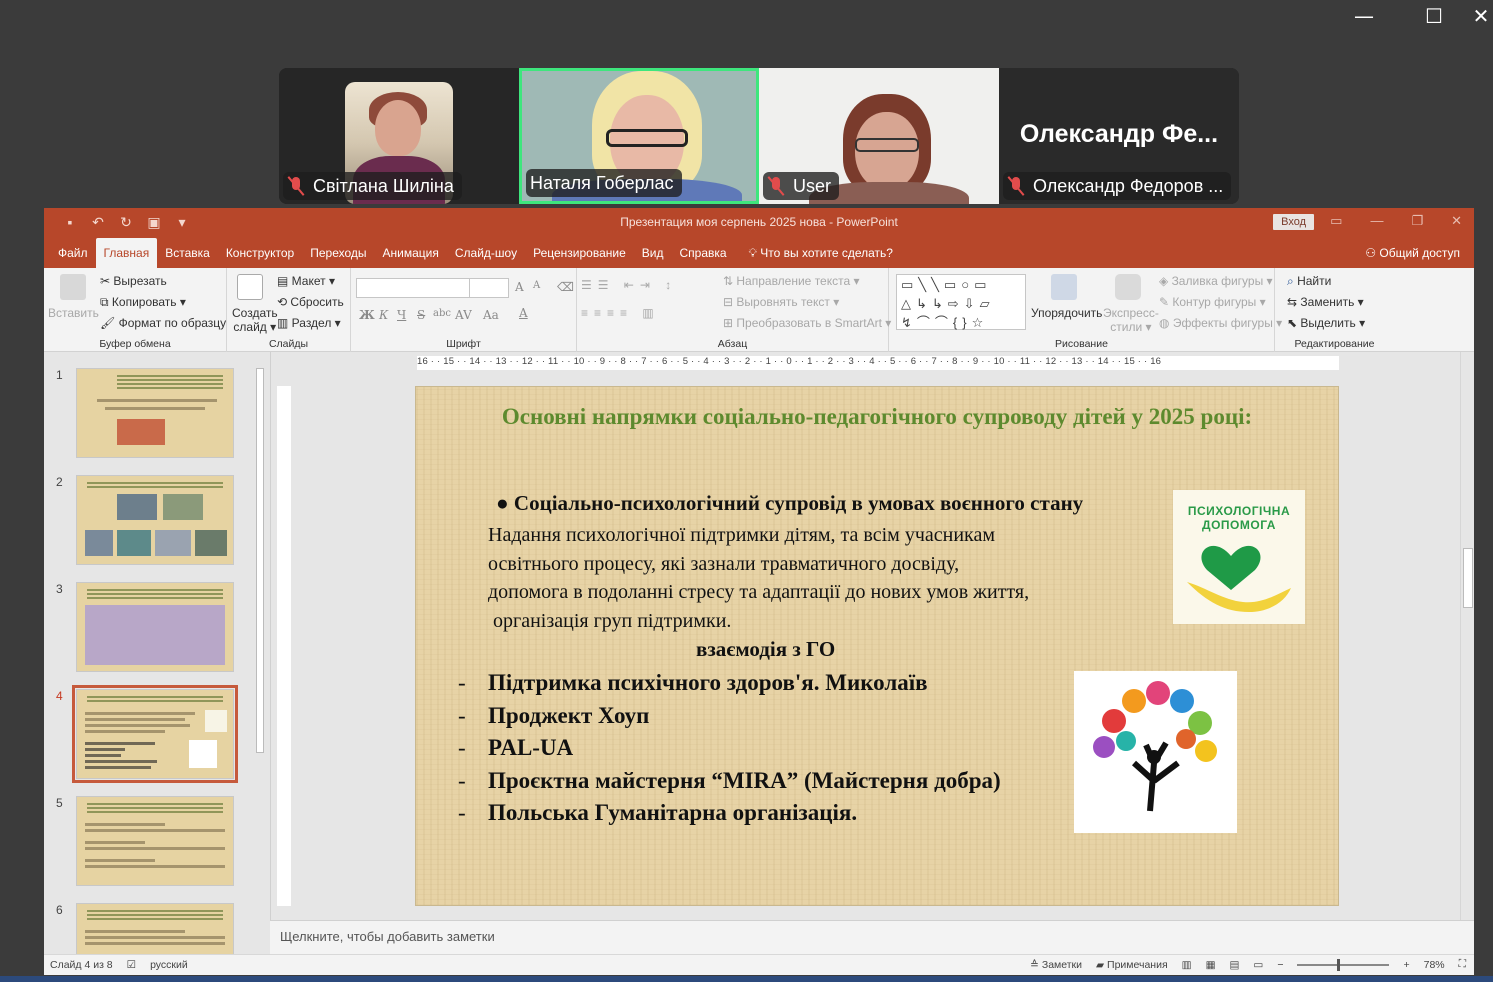  I want to click on maximize-button: ☐, so click(1434, 17).